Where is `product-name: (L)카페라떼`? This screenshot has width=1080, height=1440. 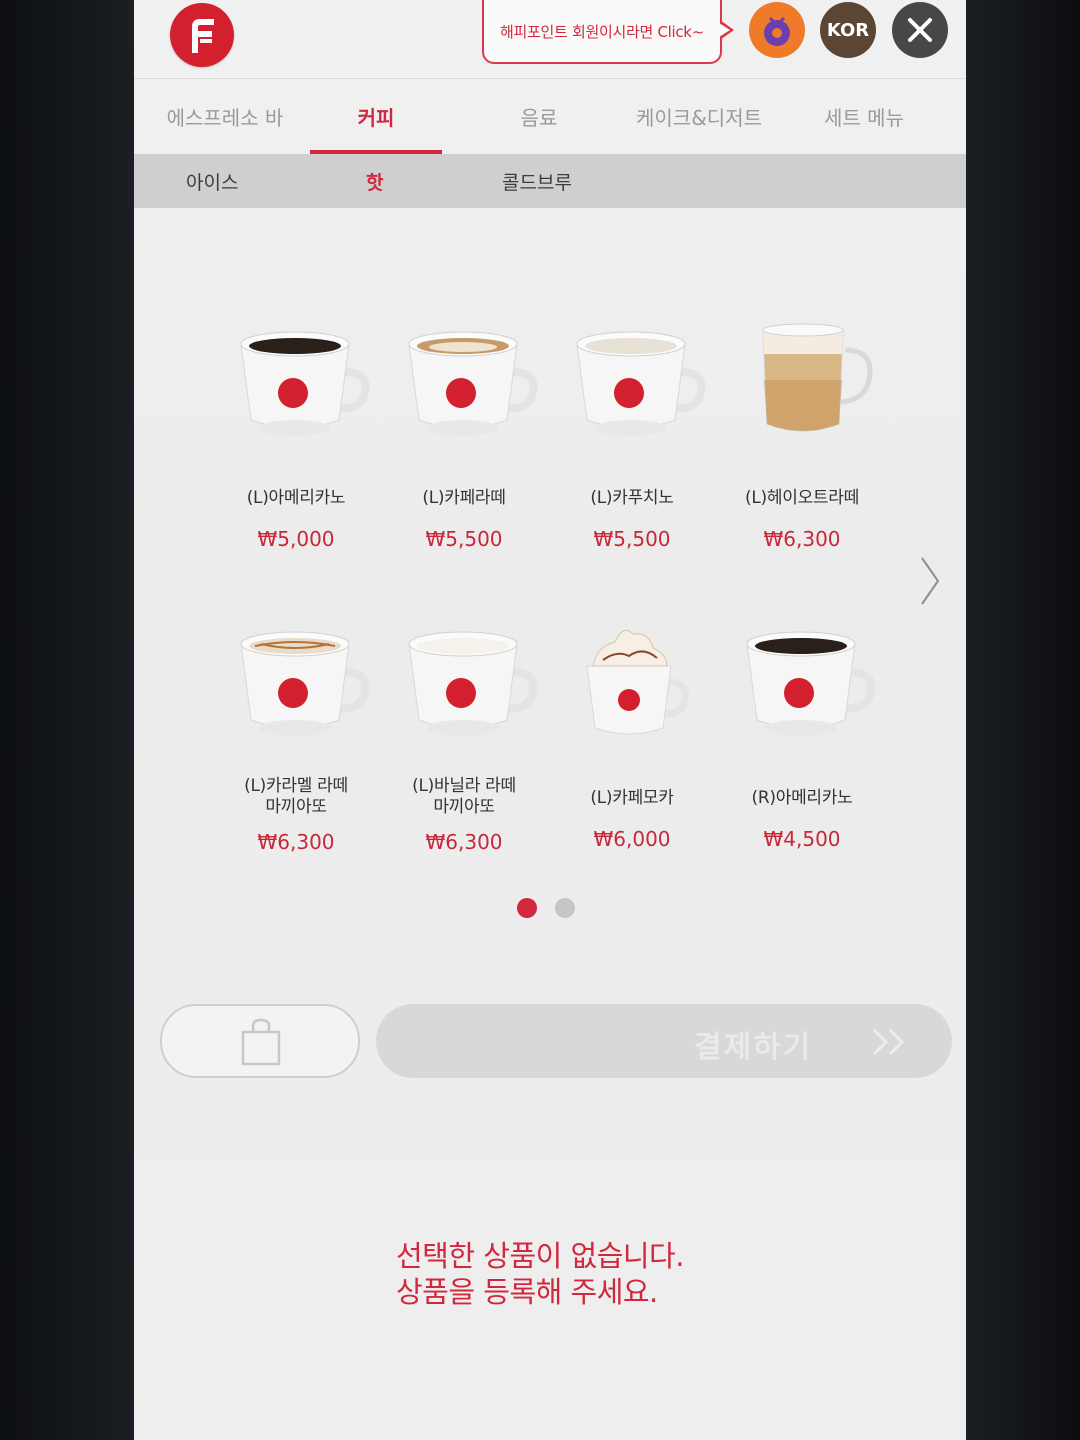
product-name: (L)카페라떼 is located at coordinates (464, 498).